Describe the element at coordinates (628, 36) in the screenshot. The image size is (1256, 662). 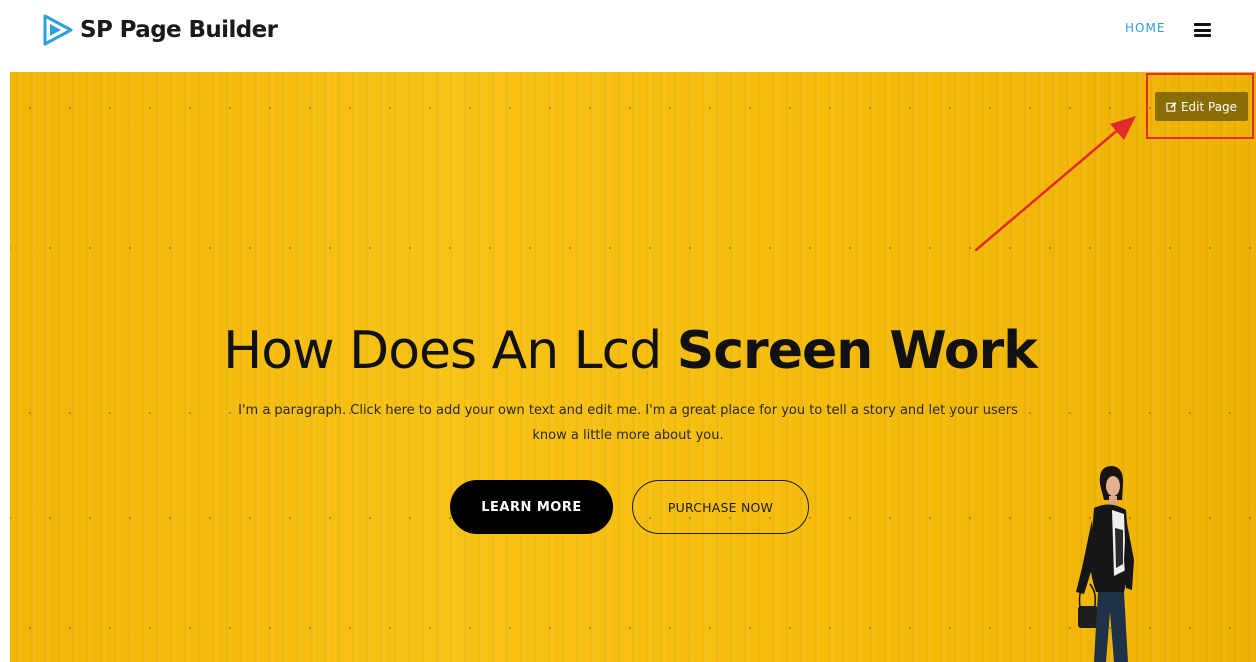
I see `site-header: SP Page Builder HOME` at that location.